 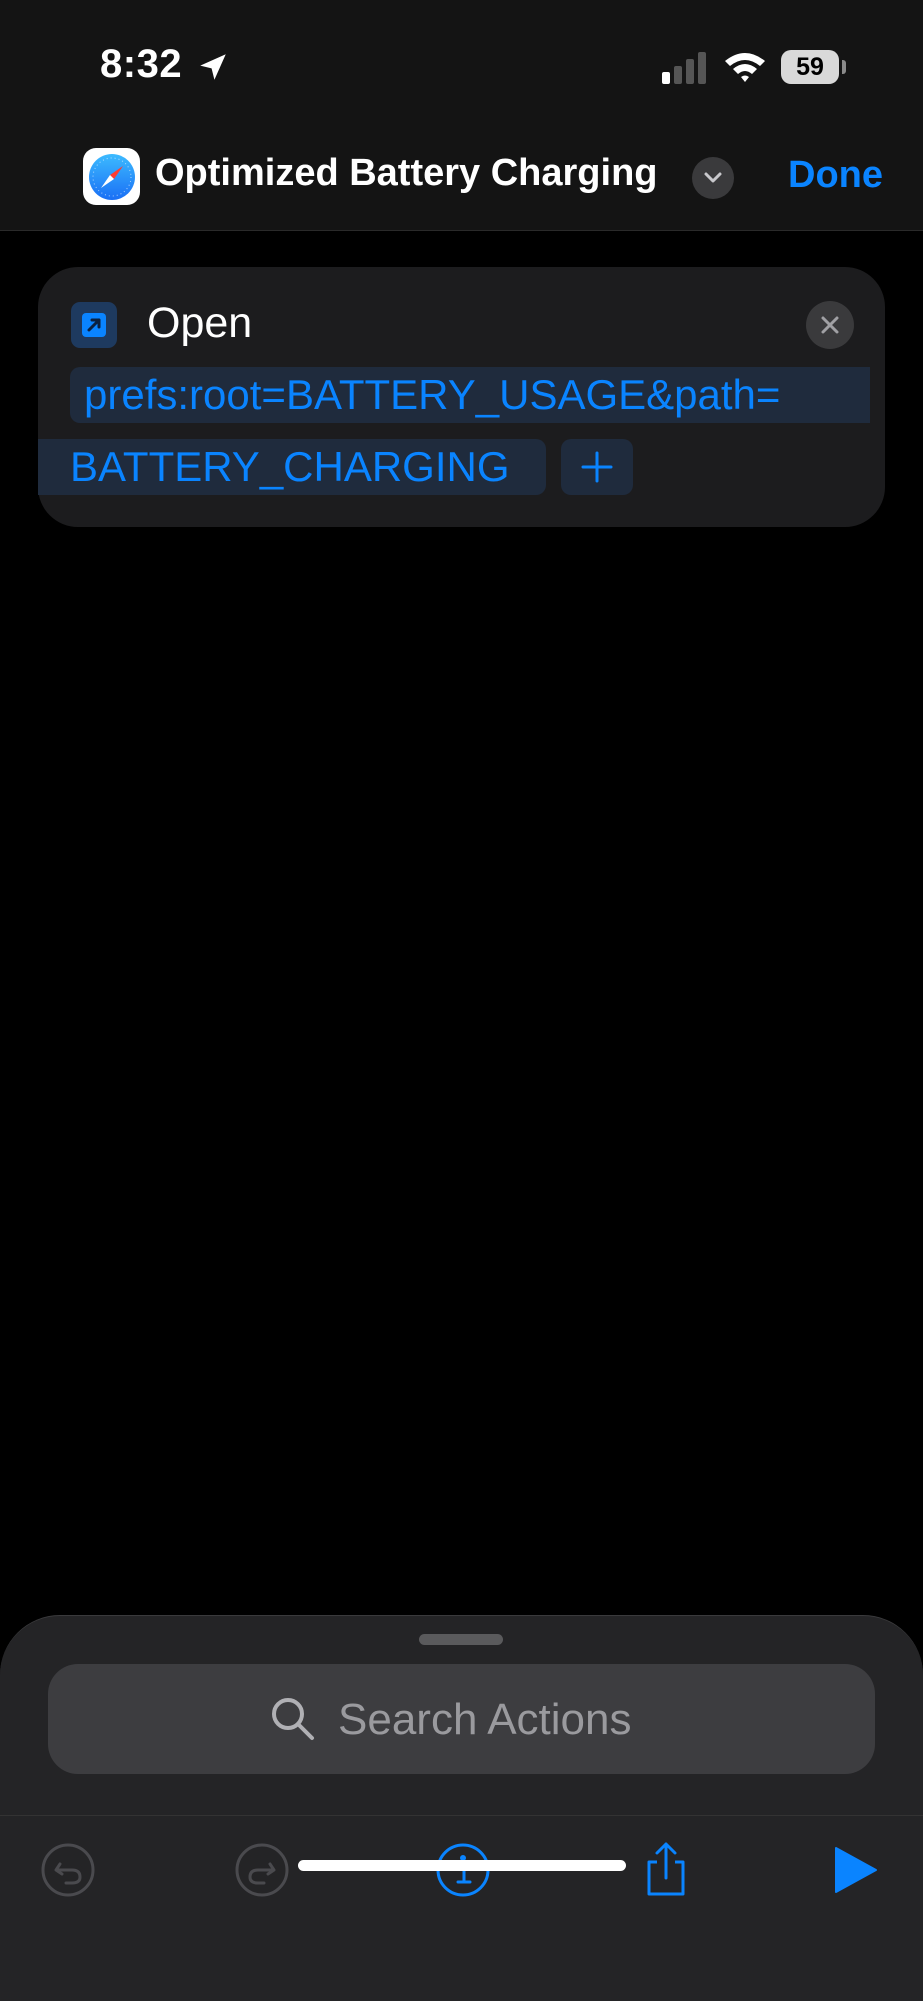 What do you see at coordinates (461, 1908) in the screenshot?
I see `editor-toolbar` at bounding box center [461, 1908].